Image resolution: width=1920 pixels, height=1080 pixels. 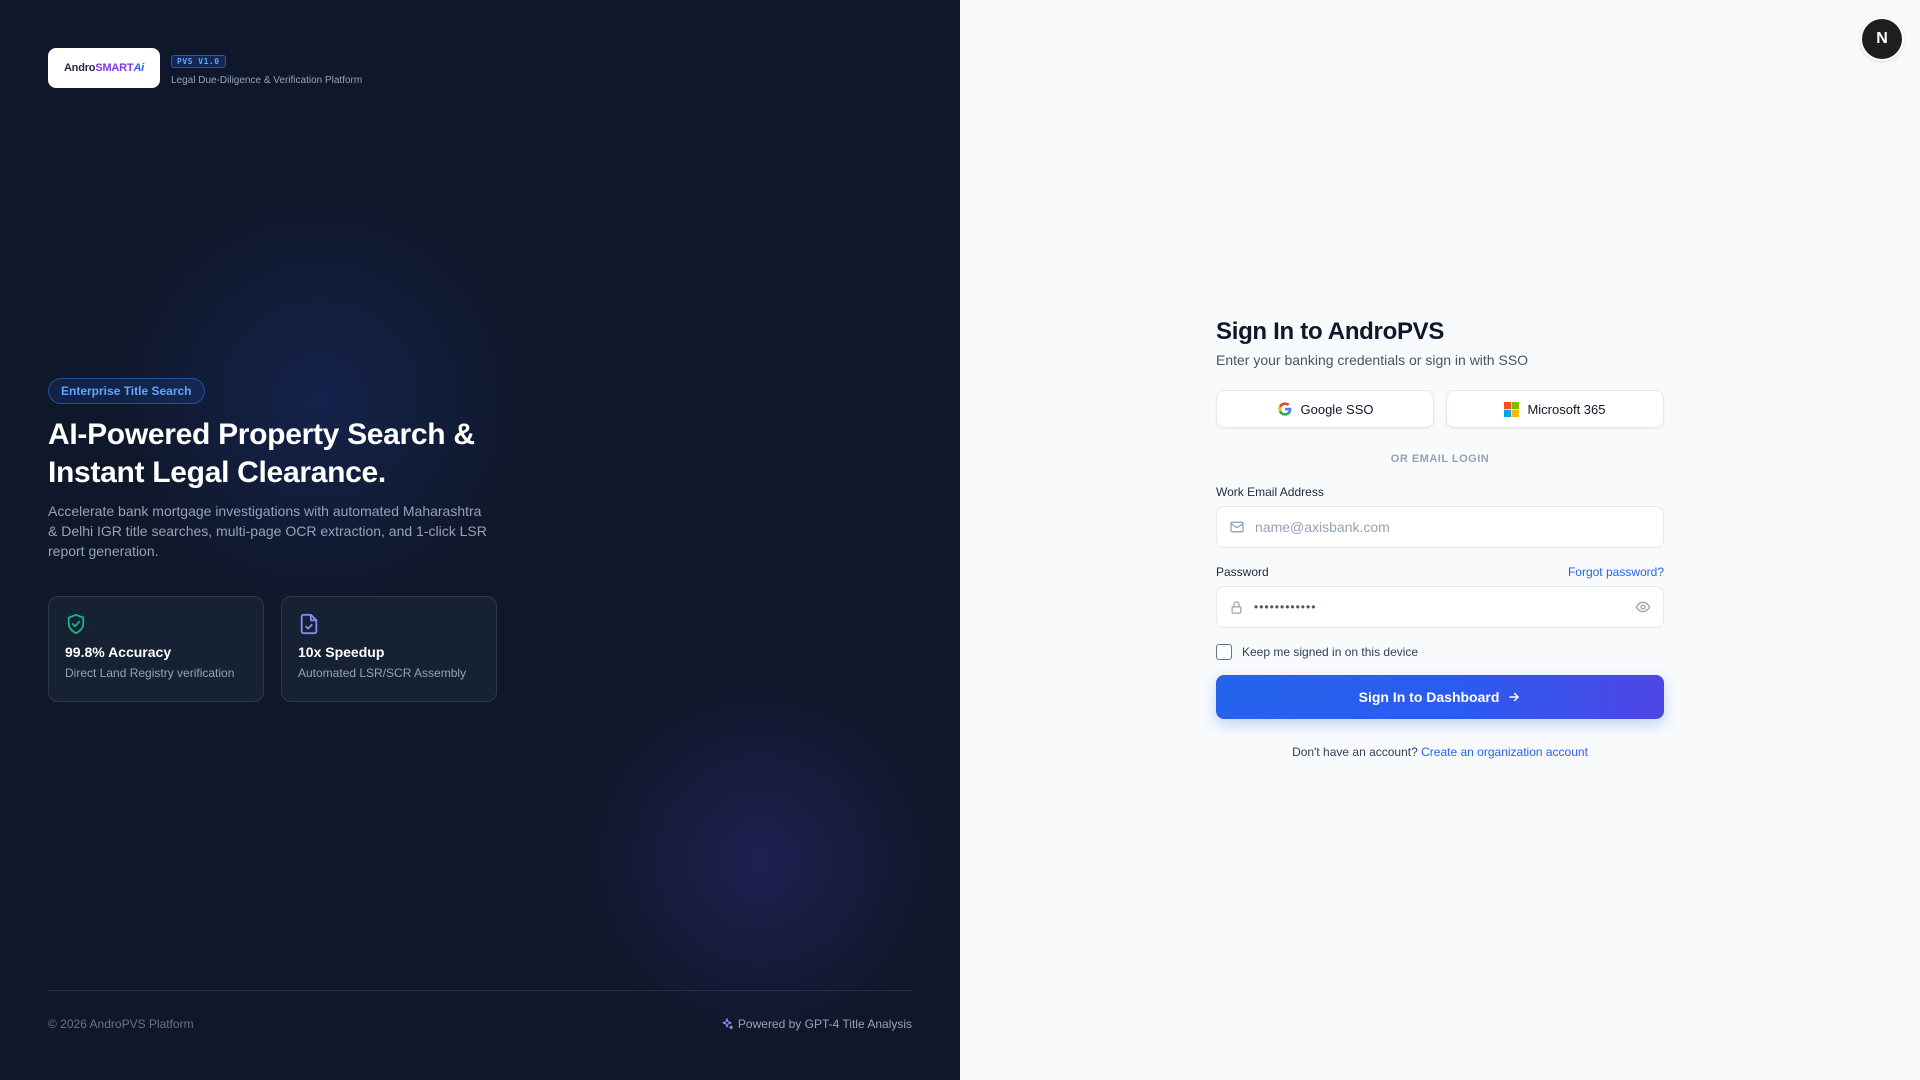 I want to click on microsoft-sso-label: Microsoft 365, so click(x=1566, y=409).